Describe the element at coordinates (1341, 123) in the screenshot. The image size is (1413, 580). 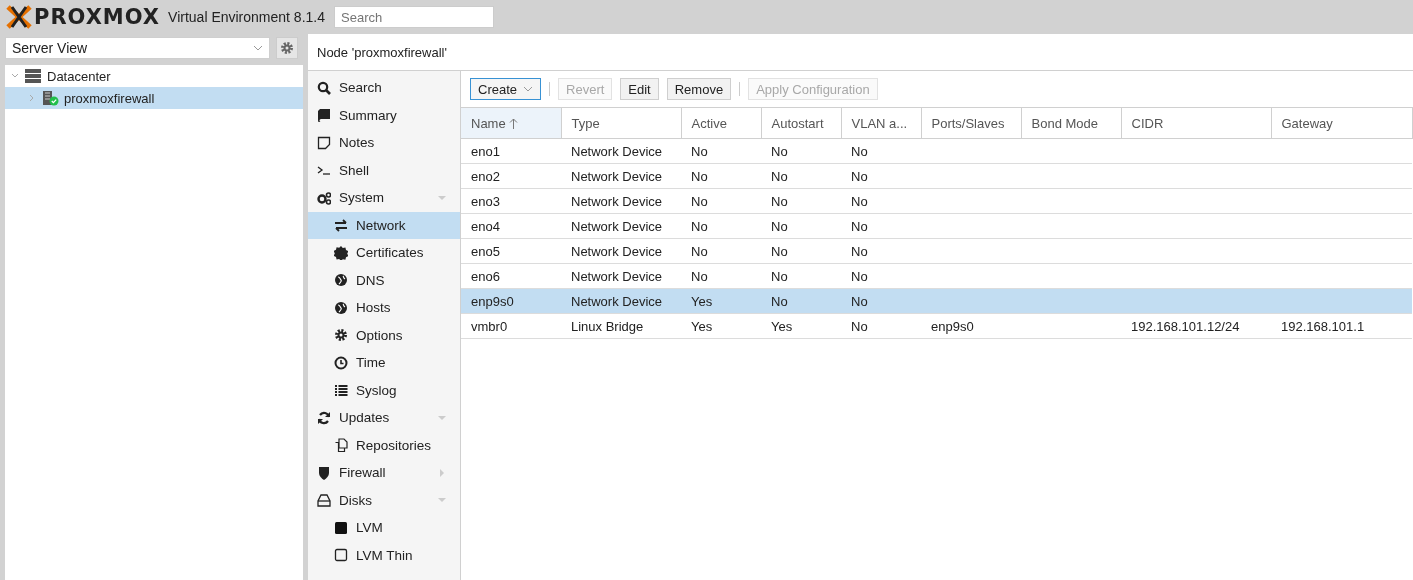
I see `column-header: Gateway` at that location.